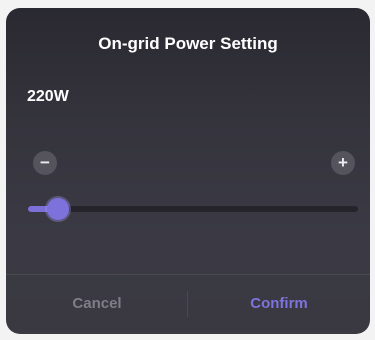 The image size is (375, 340). I want to click on confirm-button: Confirm, so click(279, 304).